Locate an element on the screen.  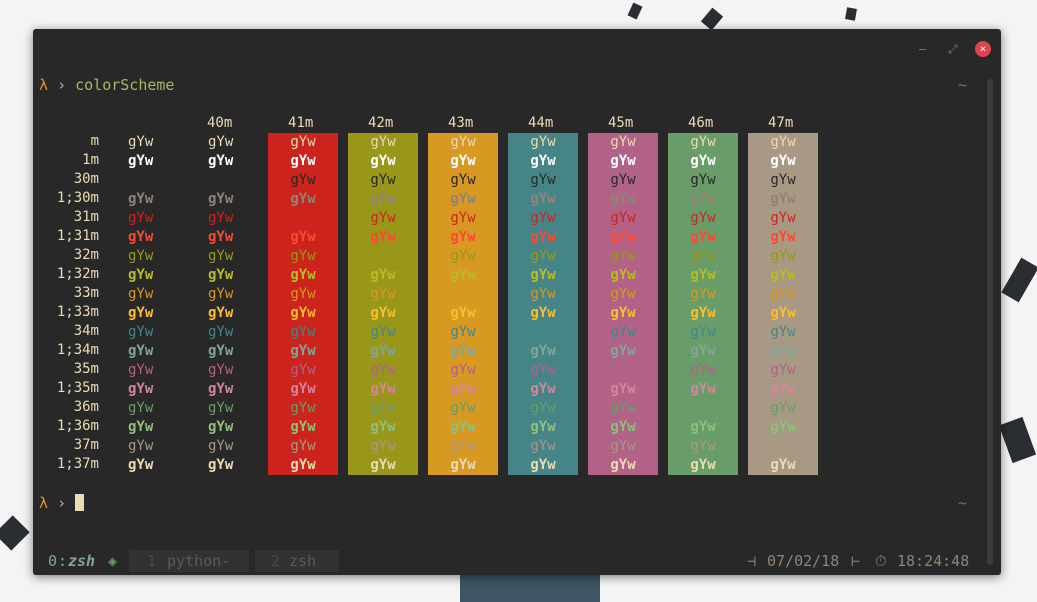
session-marker-icon: ◈ is located at coordinates (113, 561).